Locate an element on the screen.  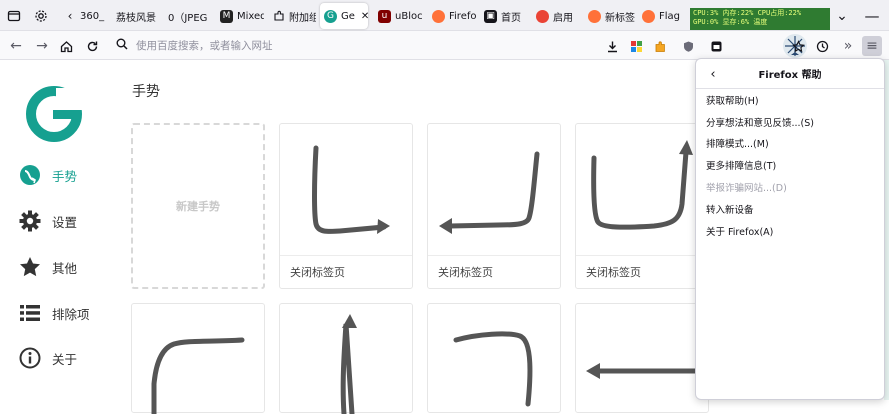
tab: 0（JPEG is located at coordinates (186, 16).